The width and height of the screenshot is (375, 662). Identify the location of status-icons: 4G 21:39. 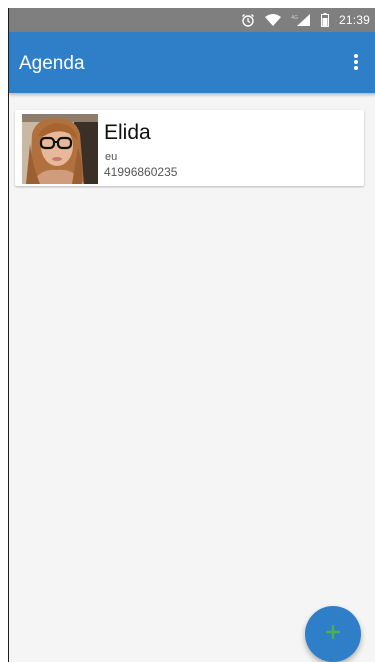
(305, 20).